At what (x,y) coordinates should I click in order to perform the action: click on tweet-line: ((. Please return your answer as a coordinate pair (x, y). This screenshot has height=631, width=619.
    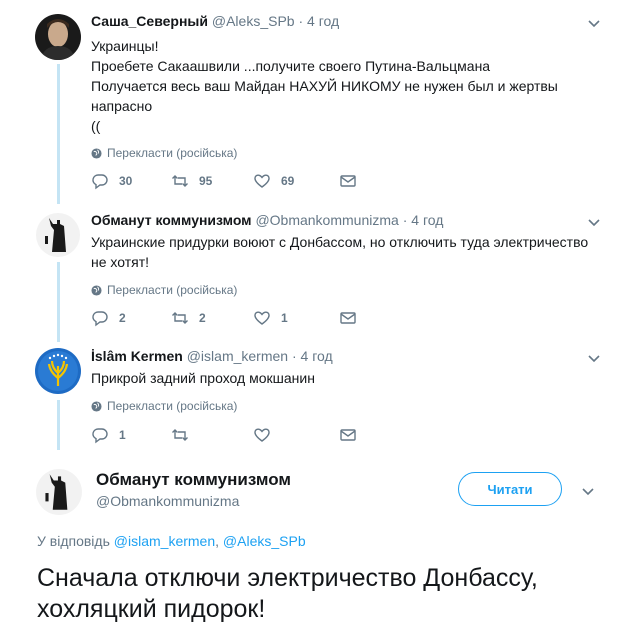
    Looking at the image, I should click on (96, 126).